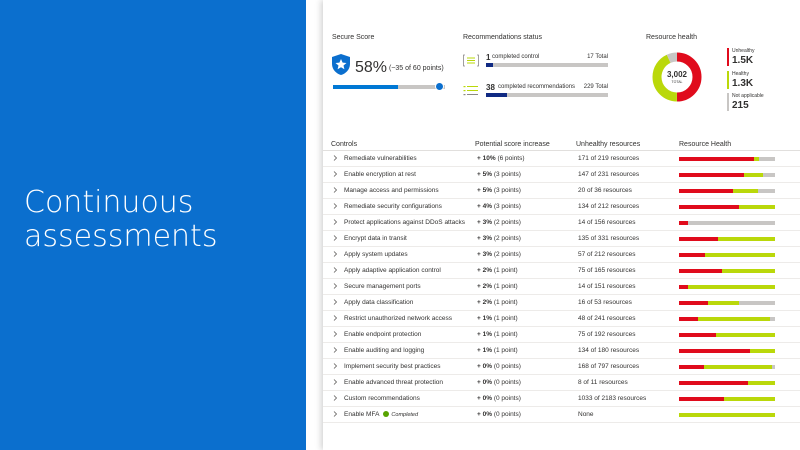 Image resolution: width=800 pixels, height=450 pixels. Describe the element at coordinates (490, 87) in the screenshot. I see `completed-recommendations-count: 38` at that location.